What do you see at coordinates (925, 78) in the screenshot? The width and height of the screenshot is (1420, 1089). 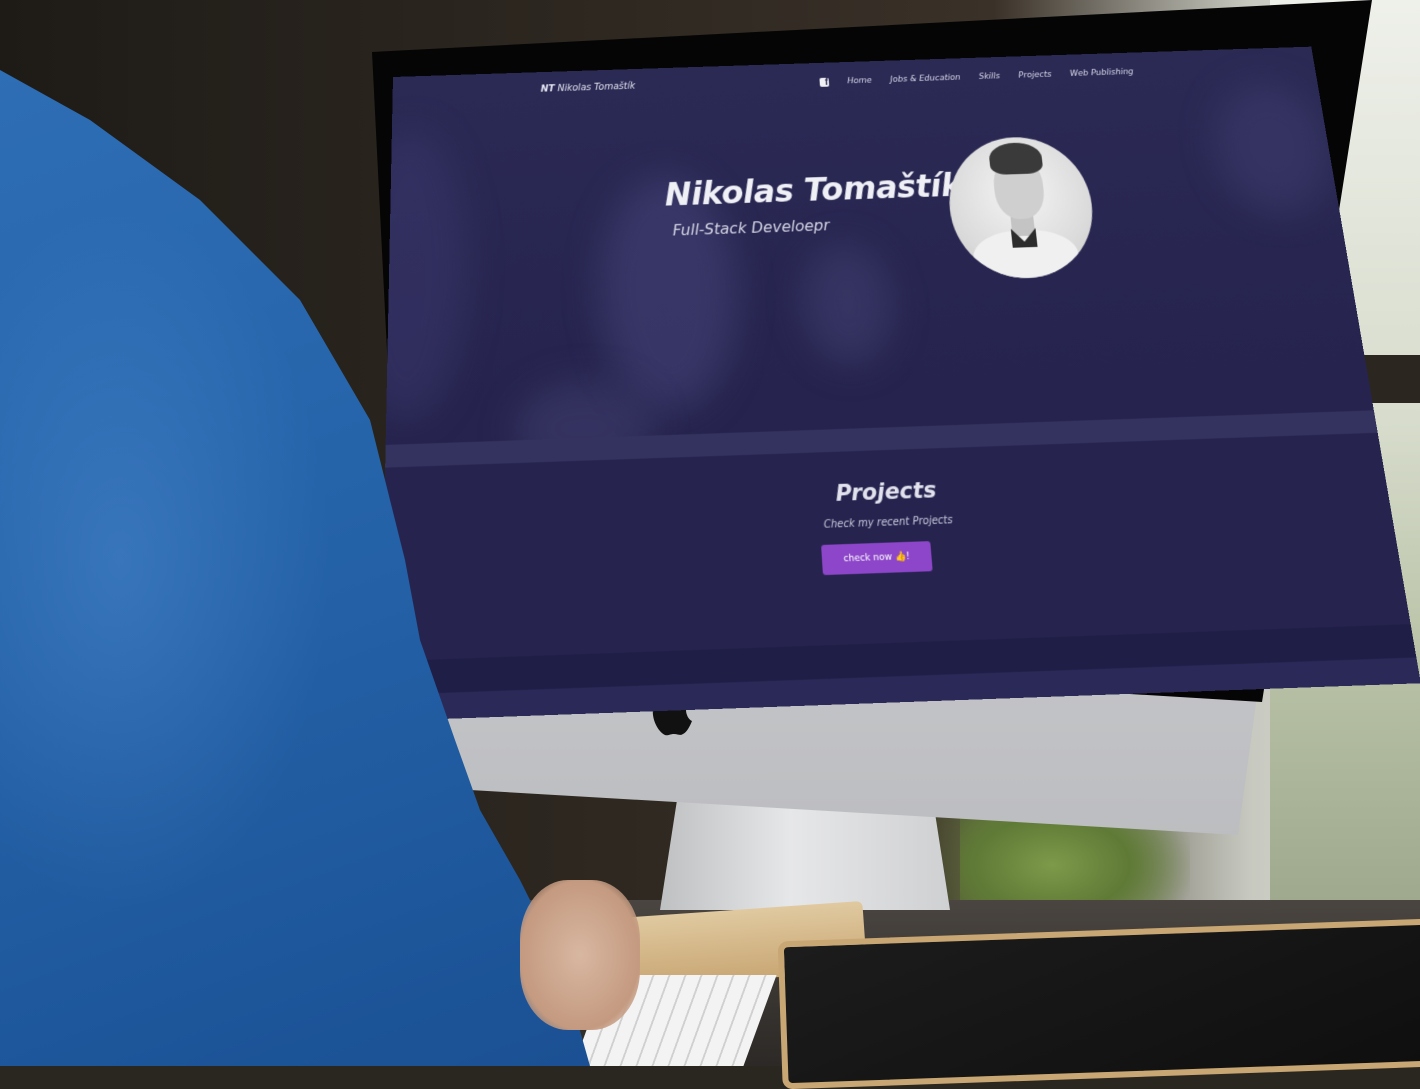 I see `nav-jobs-education: Jobs & Education` at bounding box center [925, 78].